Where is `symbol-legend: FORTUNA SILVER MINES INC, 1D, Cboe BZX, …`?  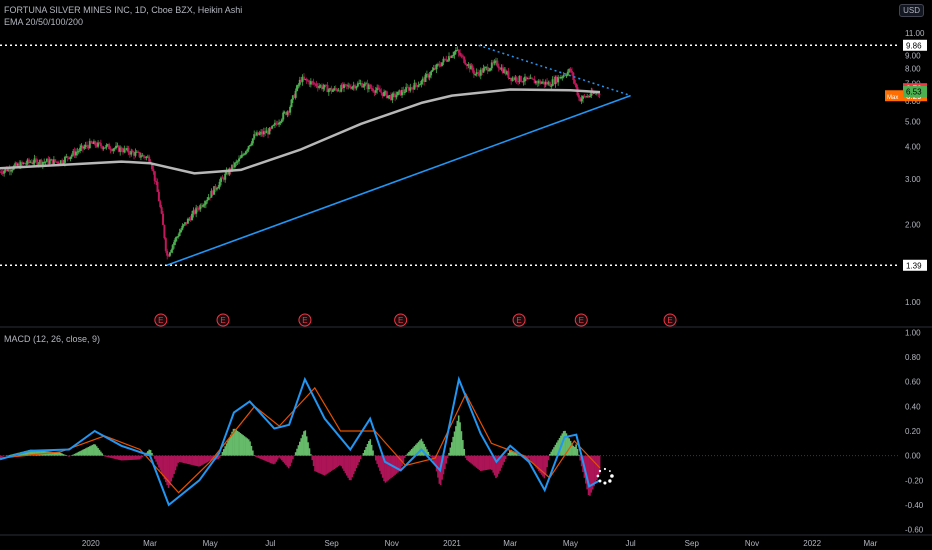
symbol-legend: FORTUNA SILVER MINES INC, 1D, Cboe BZX, … is located at coordinates (123, 10).